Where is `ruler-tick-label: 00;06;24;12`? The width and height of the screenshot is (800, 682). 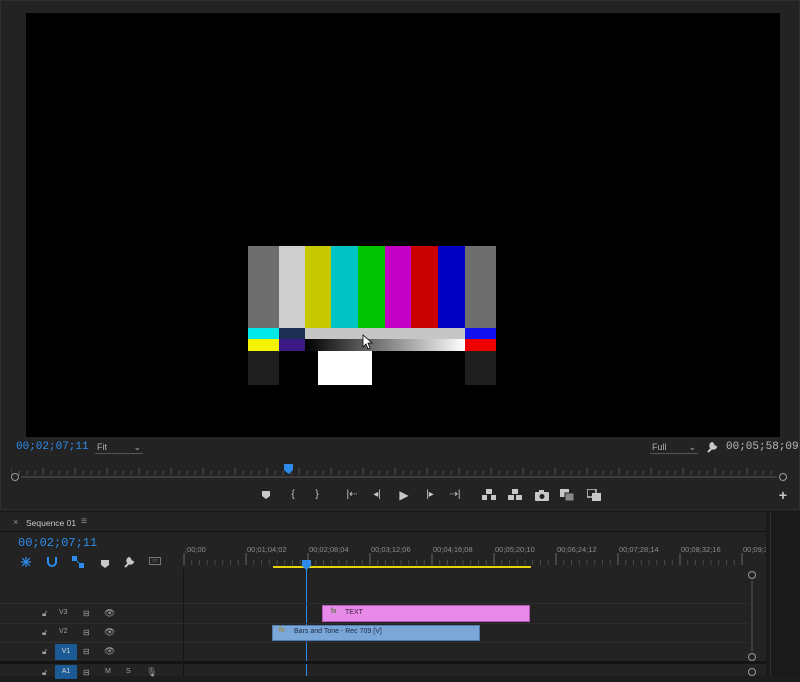 ruler-tick-label: 00;06;24;12 is located at coordinates (577, 549).